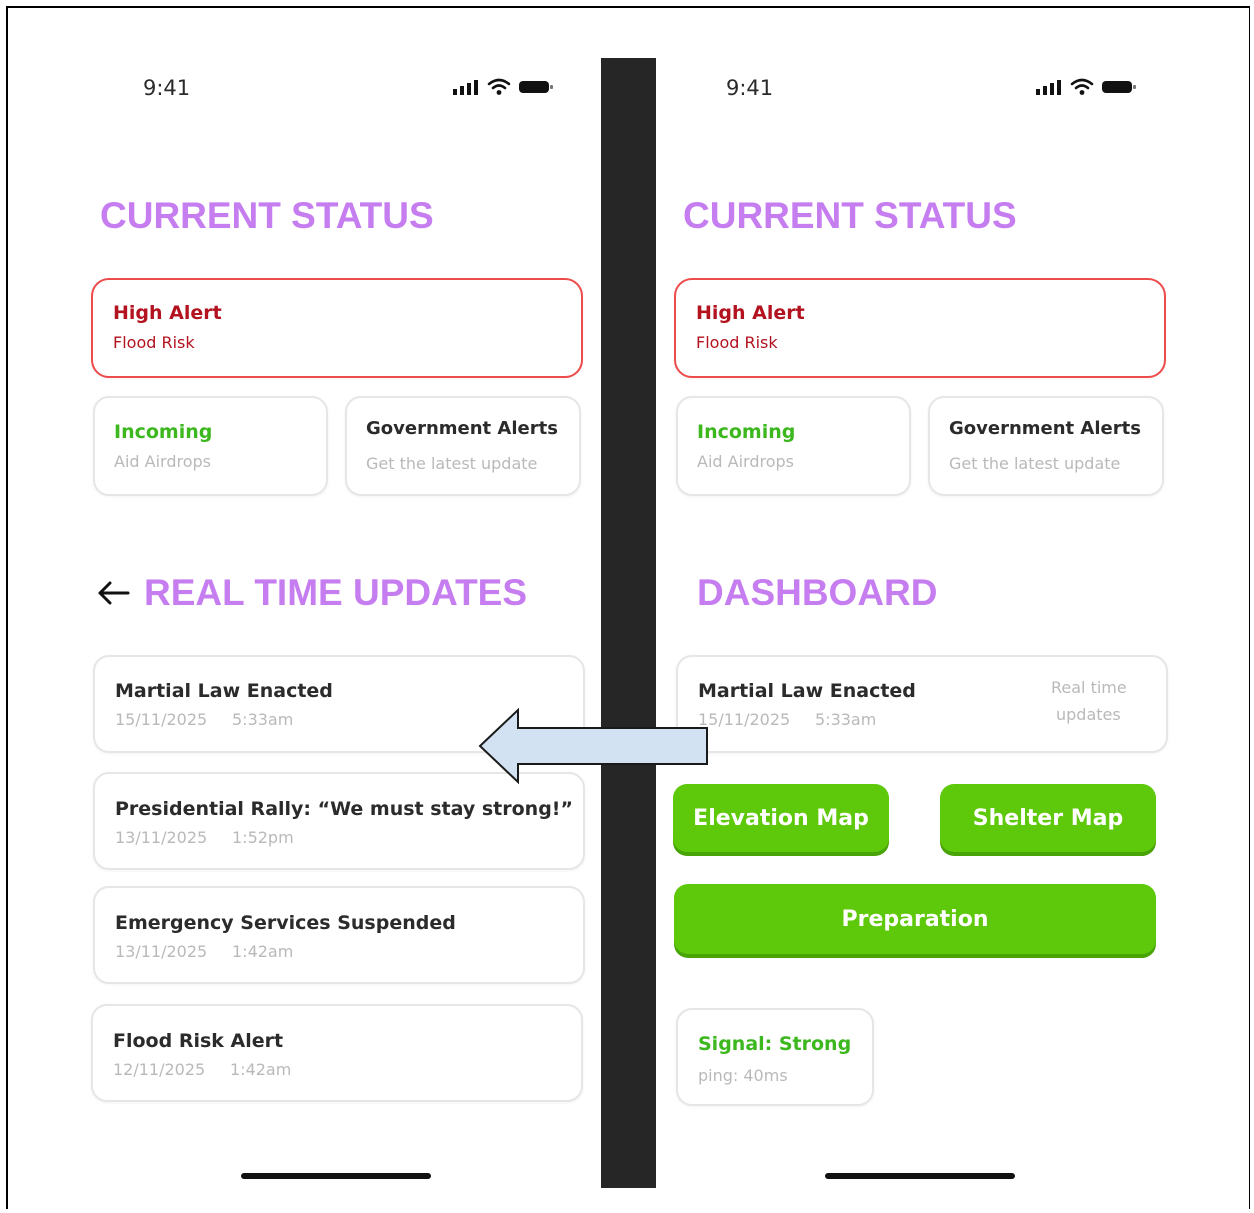 The image size is (1254, 1213). What do you see at coordinates (159, 1069) in the screenshot?
I see `update-date: 12/11/2025` at bounding box center [159, 1069].